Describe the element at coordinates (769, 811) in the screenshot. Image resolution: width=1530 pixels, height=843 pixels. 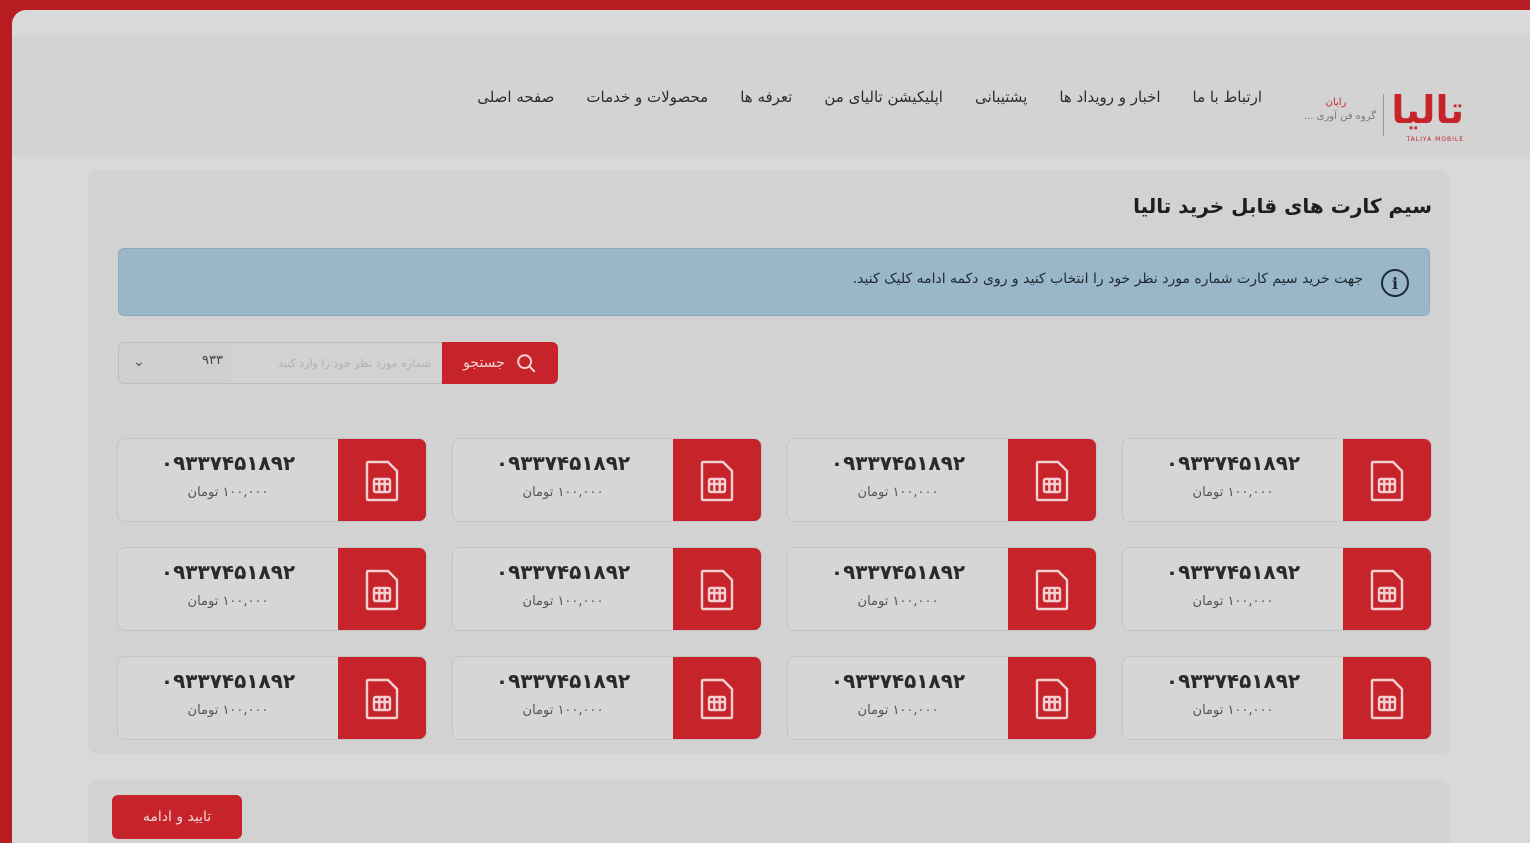
I see `footer-action-bar: تایید و ادامه` at that location.